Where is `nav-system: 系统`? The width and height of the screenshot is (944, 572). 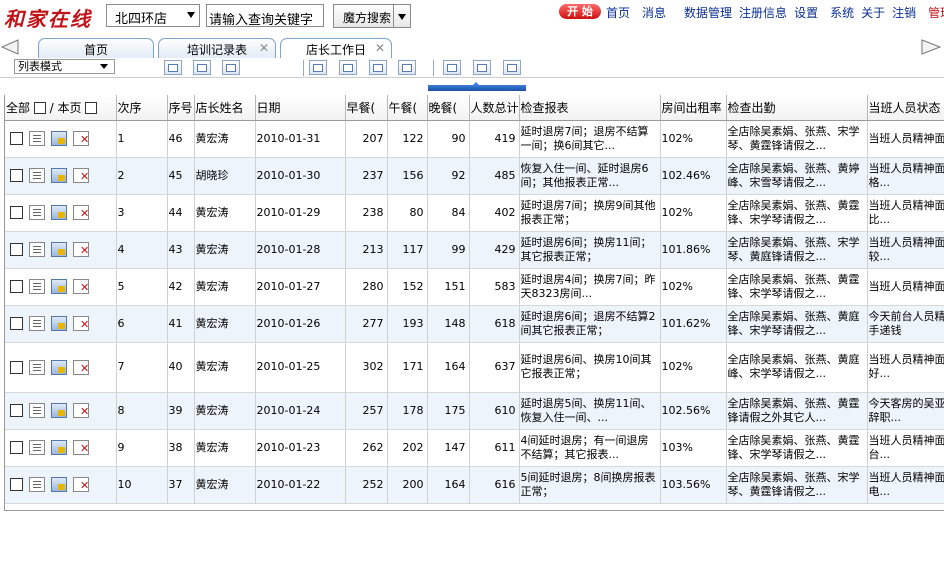
nav-system: 系统 is located at coordinates (842, 13).